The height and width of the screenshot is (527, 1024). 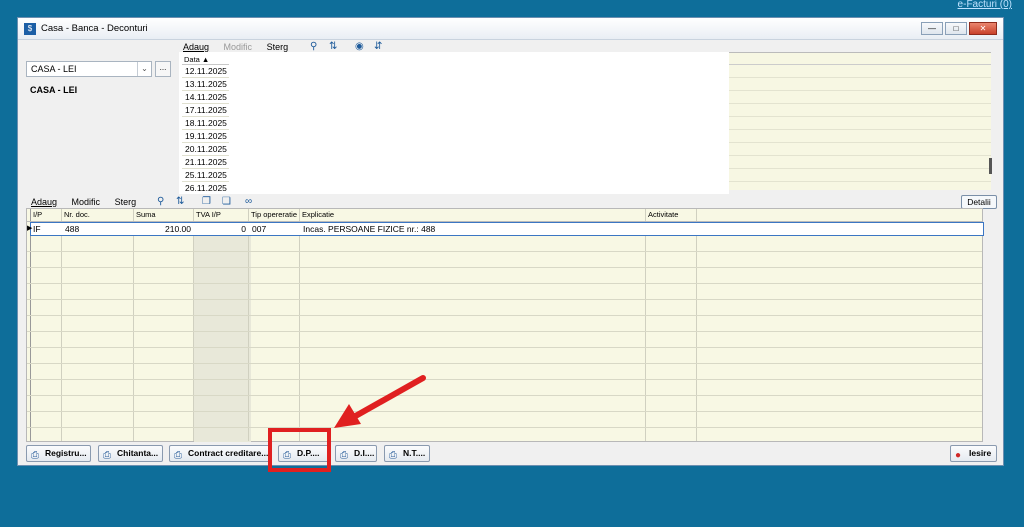 I want to click on highlight-arrow, so click(x=380, y=401).